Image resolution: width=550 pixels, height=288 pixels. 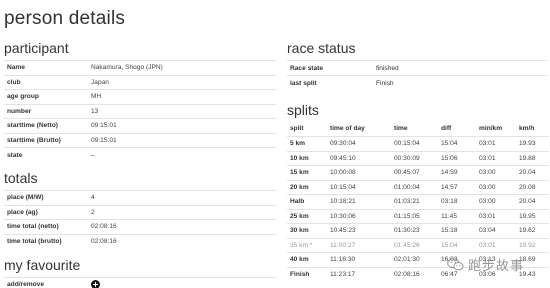 What do you see at coordinates (362, 216) in the screenshot?
I see `table-cell: 10:30:06` at bounding box center [362, 216].